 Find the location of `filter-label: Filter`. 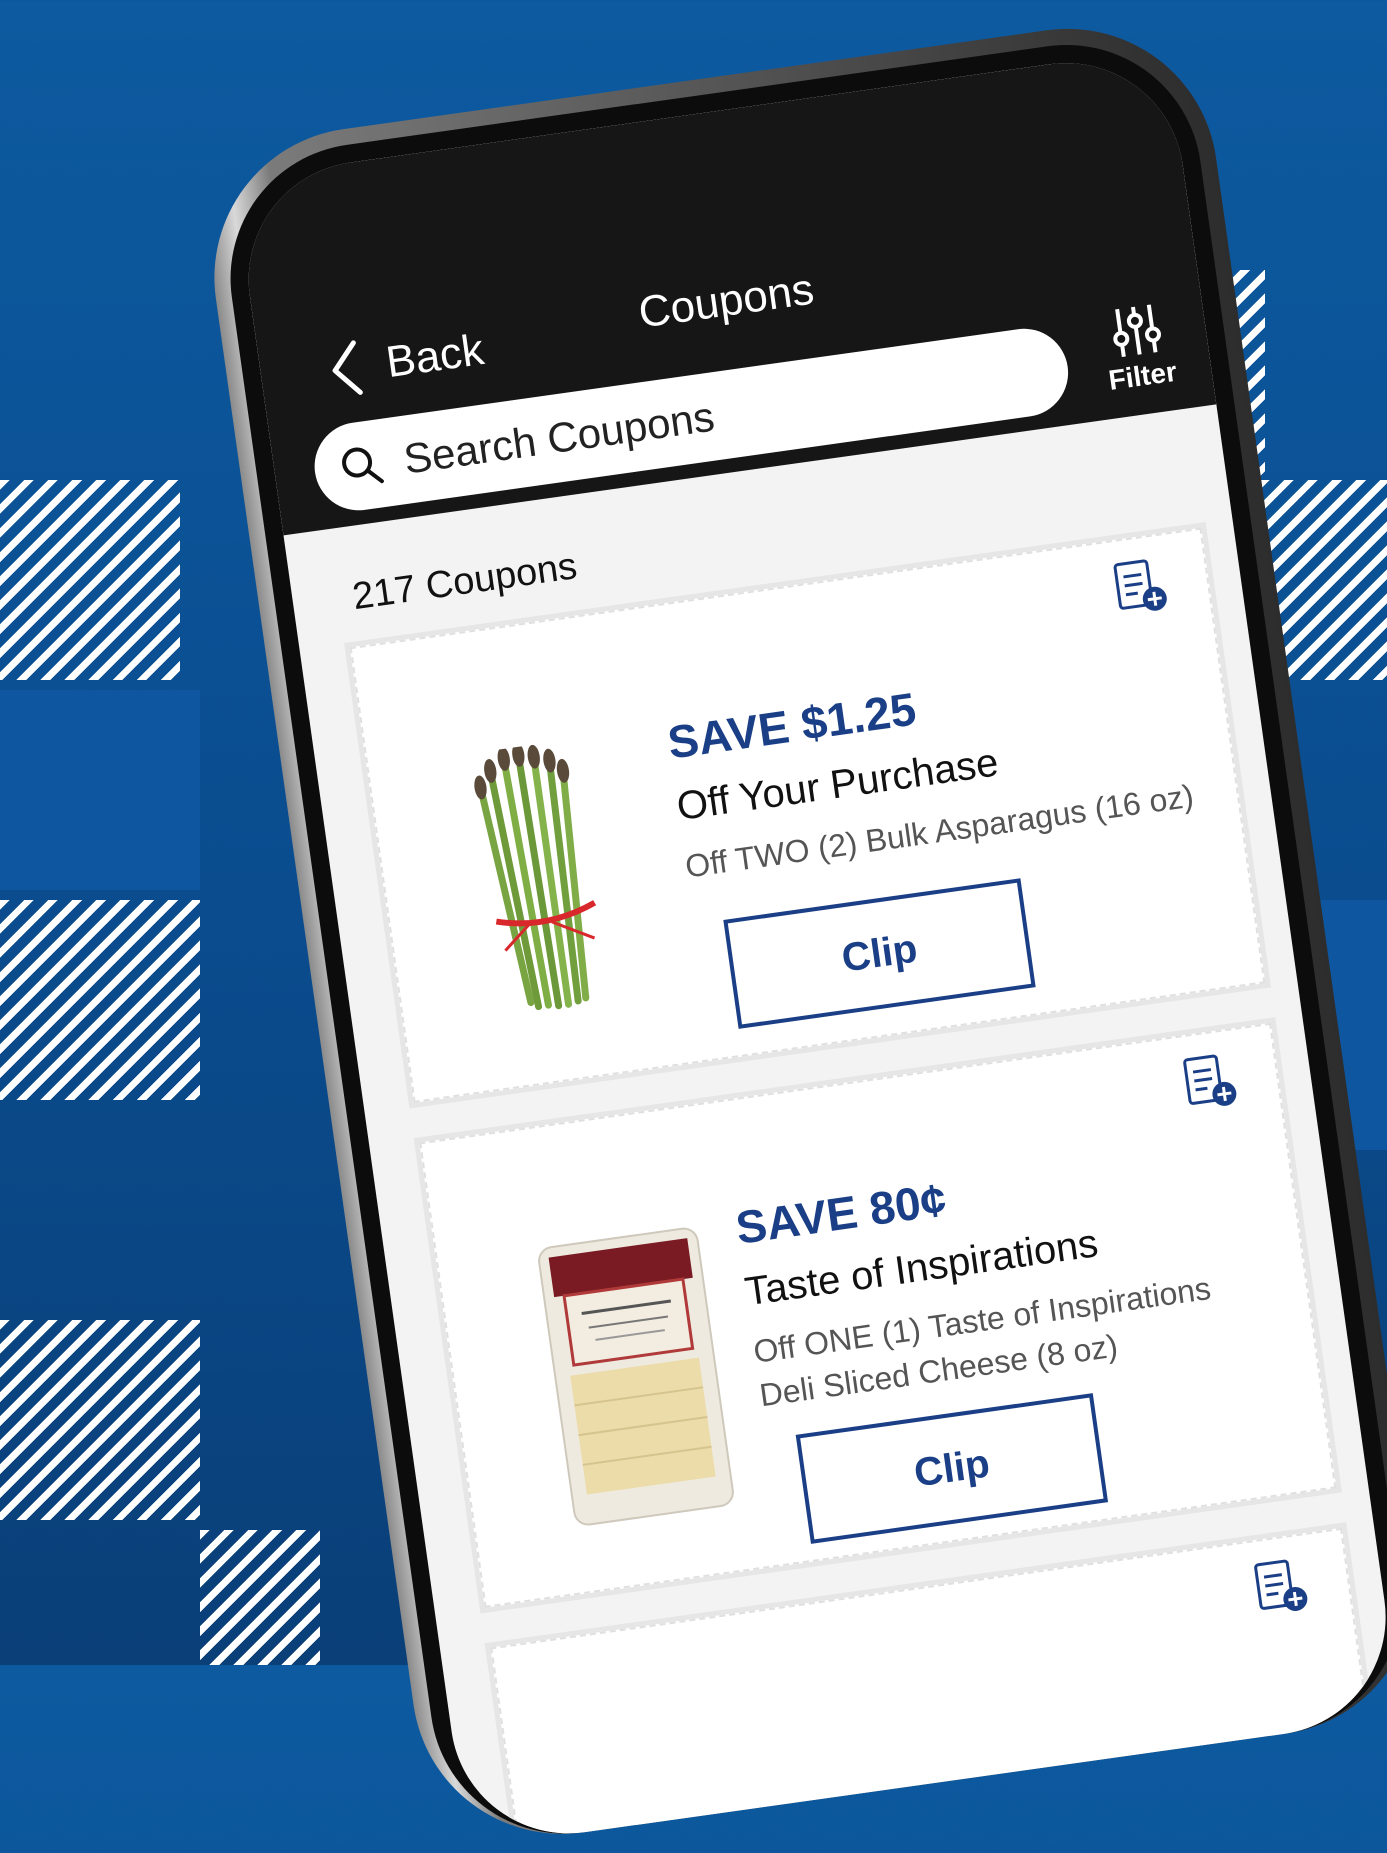

filter-label: Filter is located at coordinates (1142, 375).